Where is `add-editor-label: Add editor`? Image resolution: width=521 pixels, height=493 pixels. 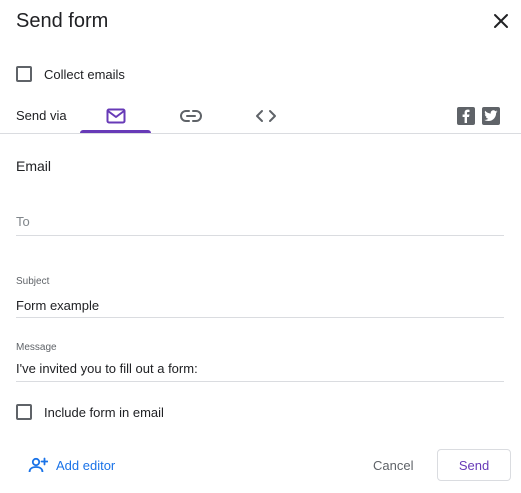
add-editor-label: Add editor is located at coordinates (86, 465).